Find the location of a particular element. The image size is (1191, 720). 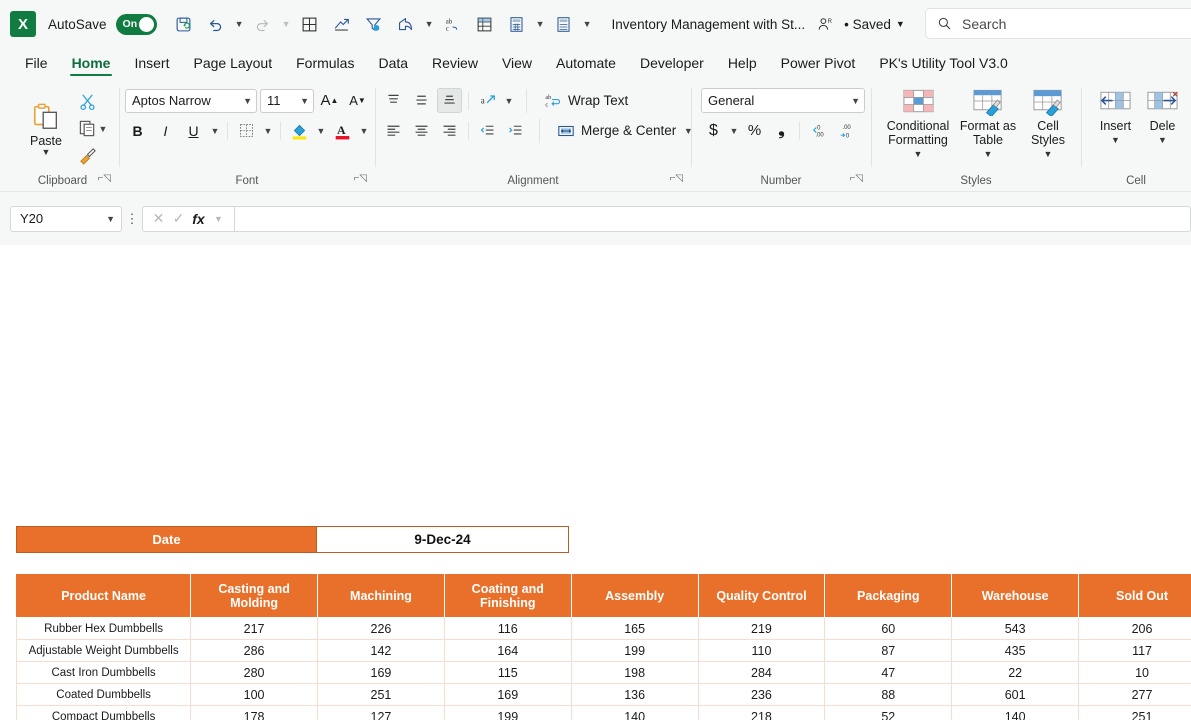

bold-button: B is located at coordinates (137, 130).